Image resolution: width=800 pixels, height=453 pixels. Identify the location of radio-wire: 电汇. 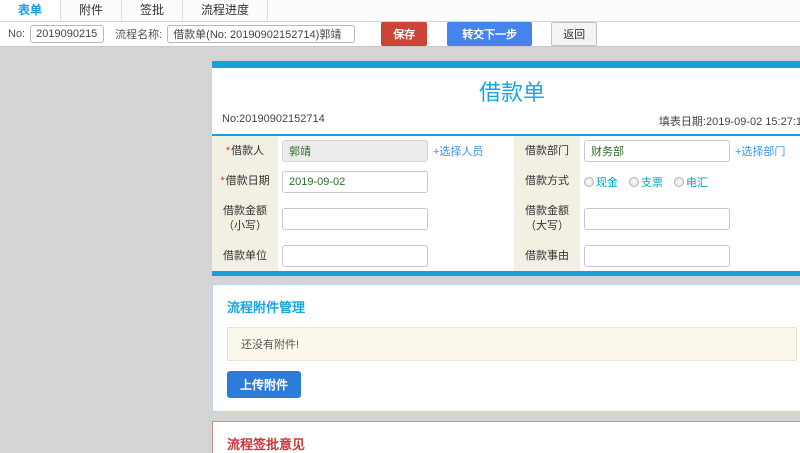
(691, 182).